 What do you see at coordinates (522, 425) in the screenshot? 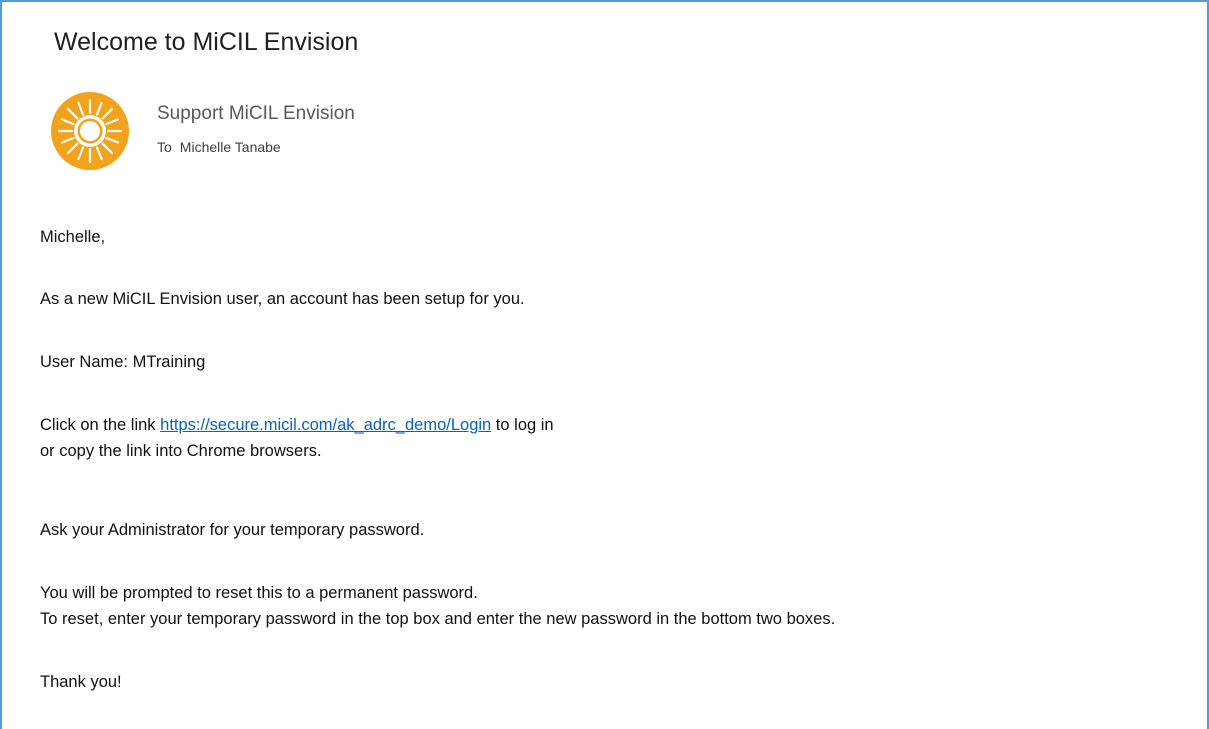
I see `link-suffix: to log in` at bounding box center [522, 425].